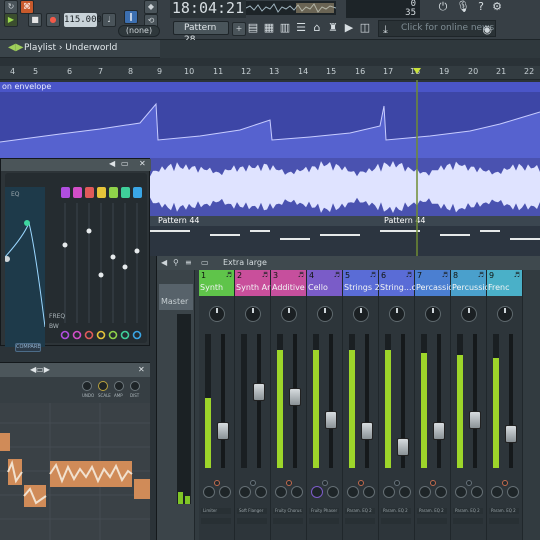 This screenshot has width=540, height=540. I want to click on audio-clip, so click(345, 187).